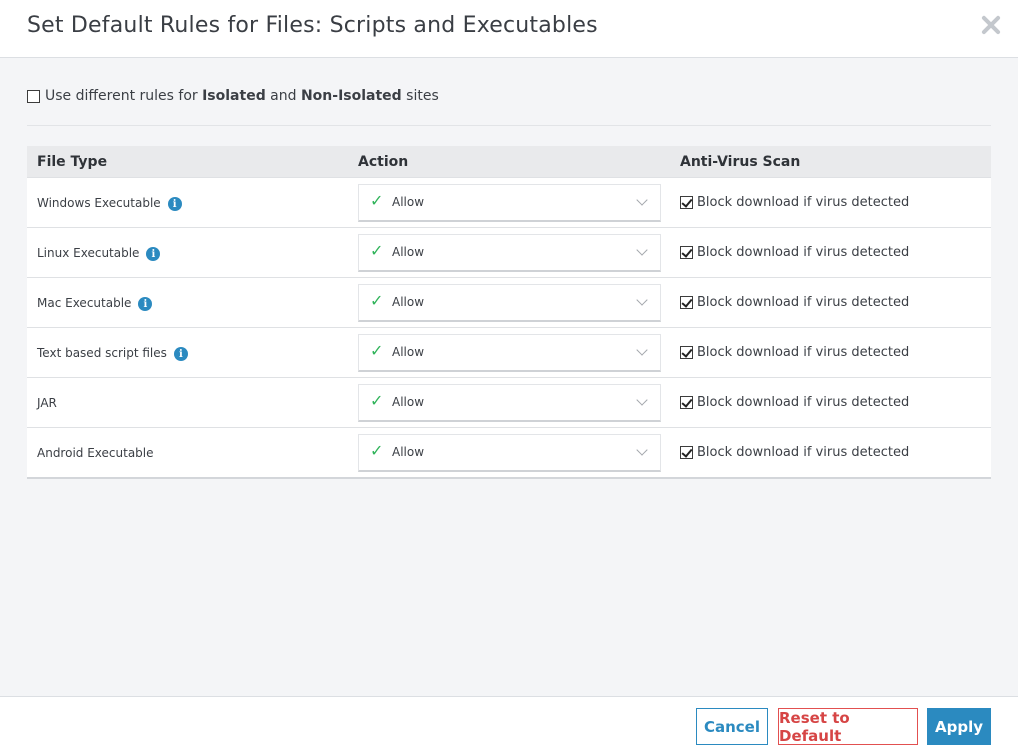  What do you see at coordinates (848, 726) in the screenshot?
I see `reset-to-default-button: Reset to Default` at bounding box center [848, 726].